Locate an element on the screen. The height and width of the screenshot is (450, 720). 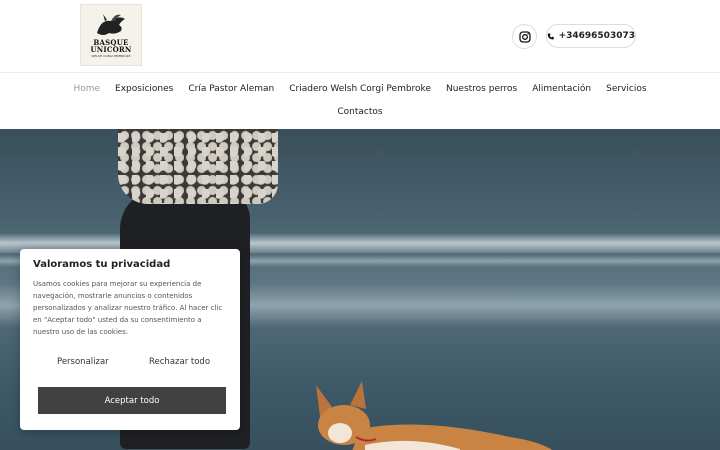
phone-icon is located at coordinates (550, 36).